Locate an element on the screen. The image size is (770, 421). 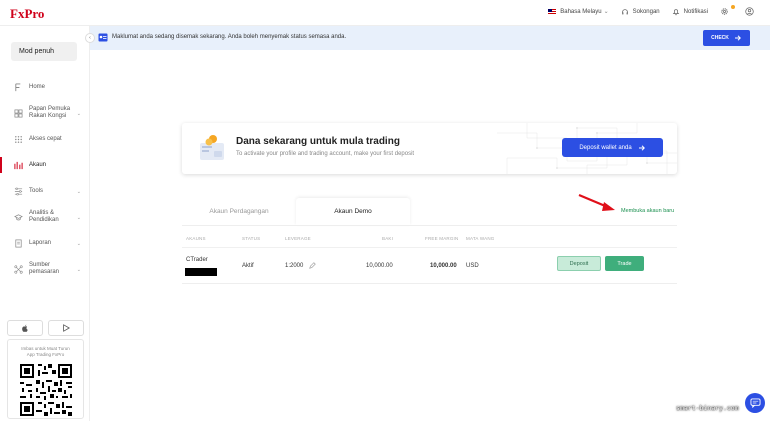
deposit-wallet-label: Deposit wallet anda is located at coordinates (605, 147).